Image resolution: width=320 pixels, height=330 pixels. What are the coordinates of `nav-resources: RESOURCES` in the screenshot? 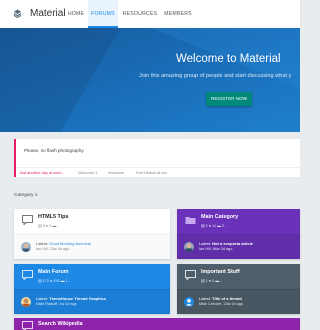 It's located at (140, 14).